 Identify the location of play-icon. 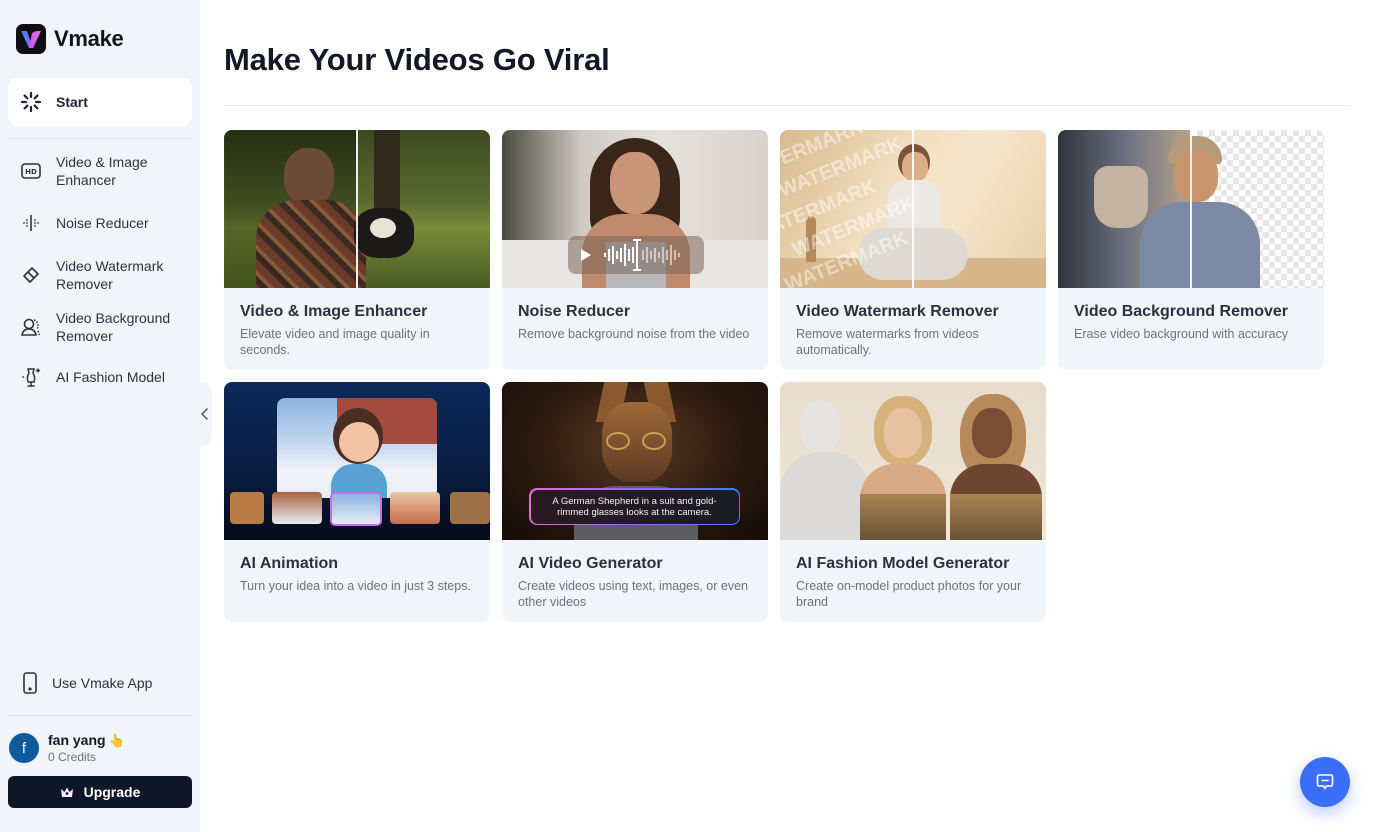
(586, 255).